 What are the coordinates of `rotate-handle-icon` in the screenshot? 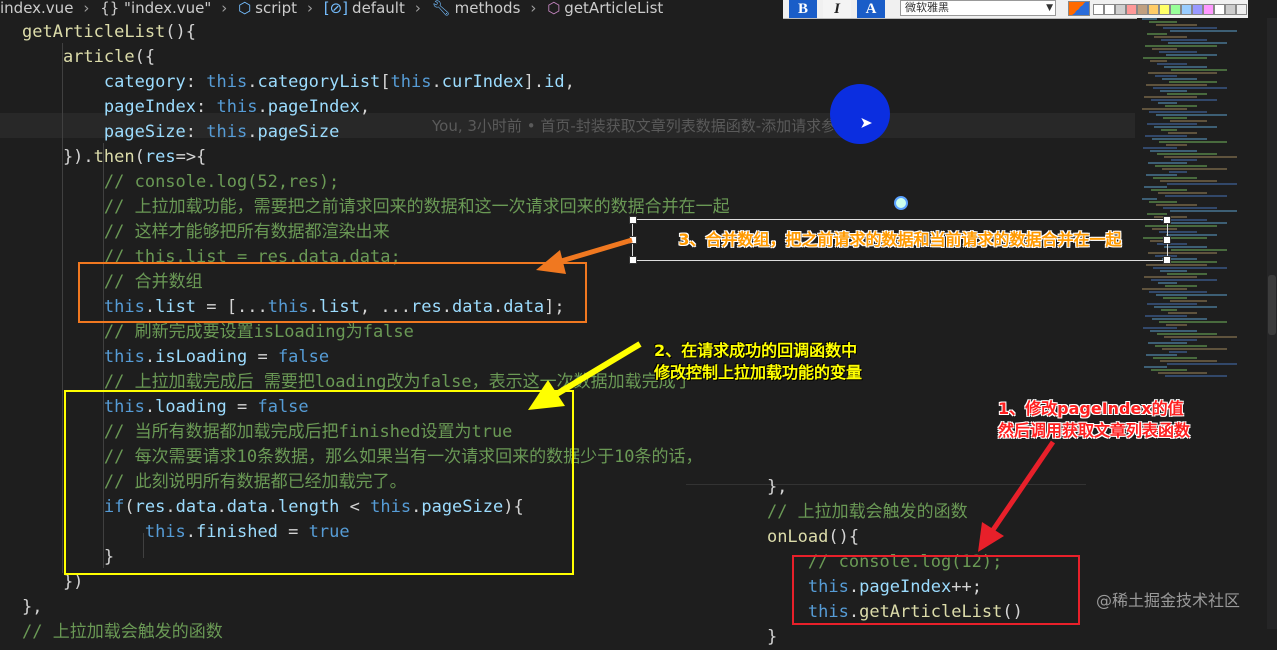 It's located at (901, 203).